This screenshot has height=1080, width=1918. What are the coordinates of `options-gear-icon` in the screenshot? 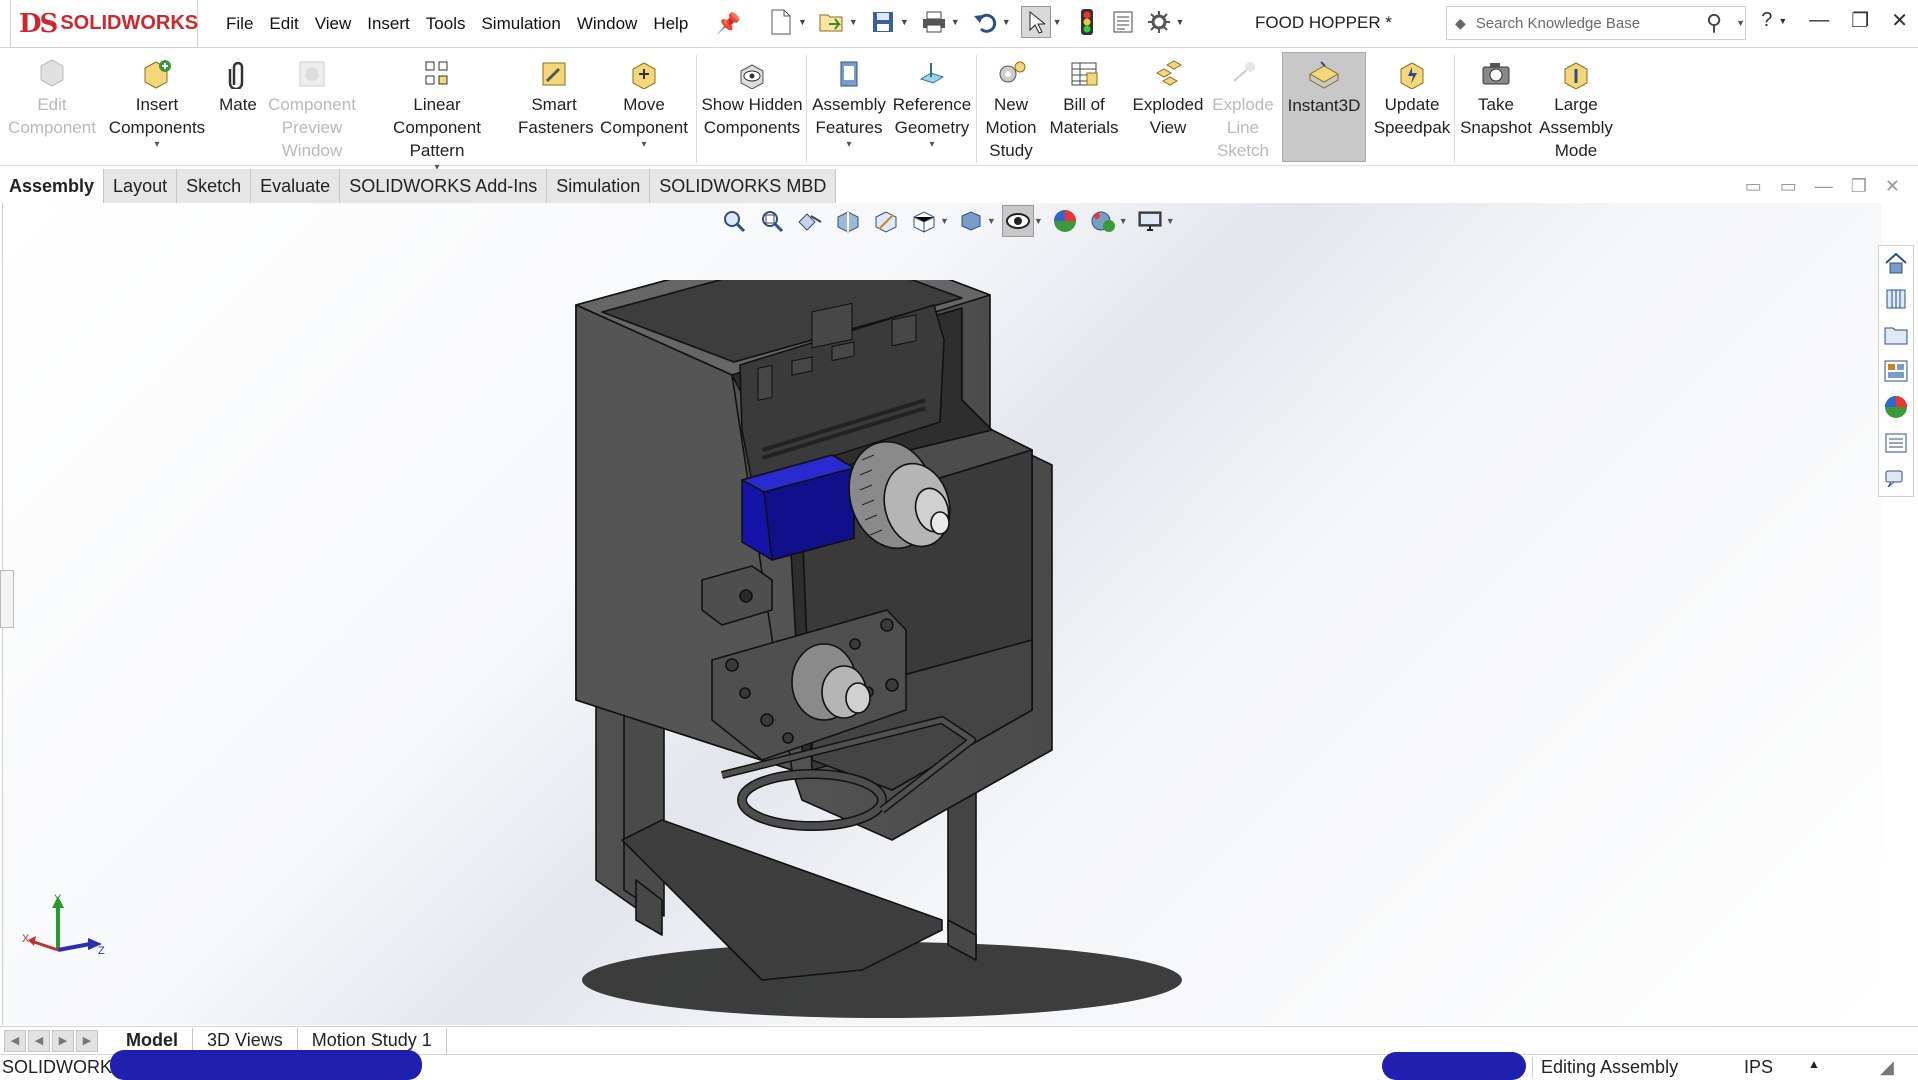 It's located at (1159, 22).